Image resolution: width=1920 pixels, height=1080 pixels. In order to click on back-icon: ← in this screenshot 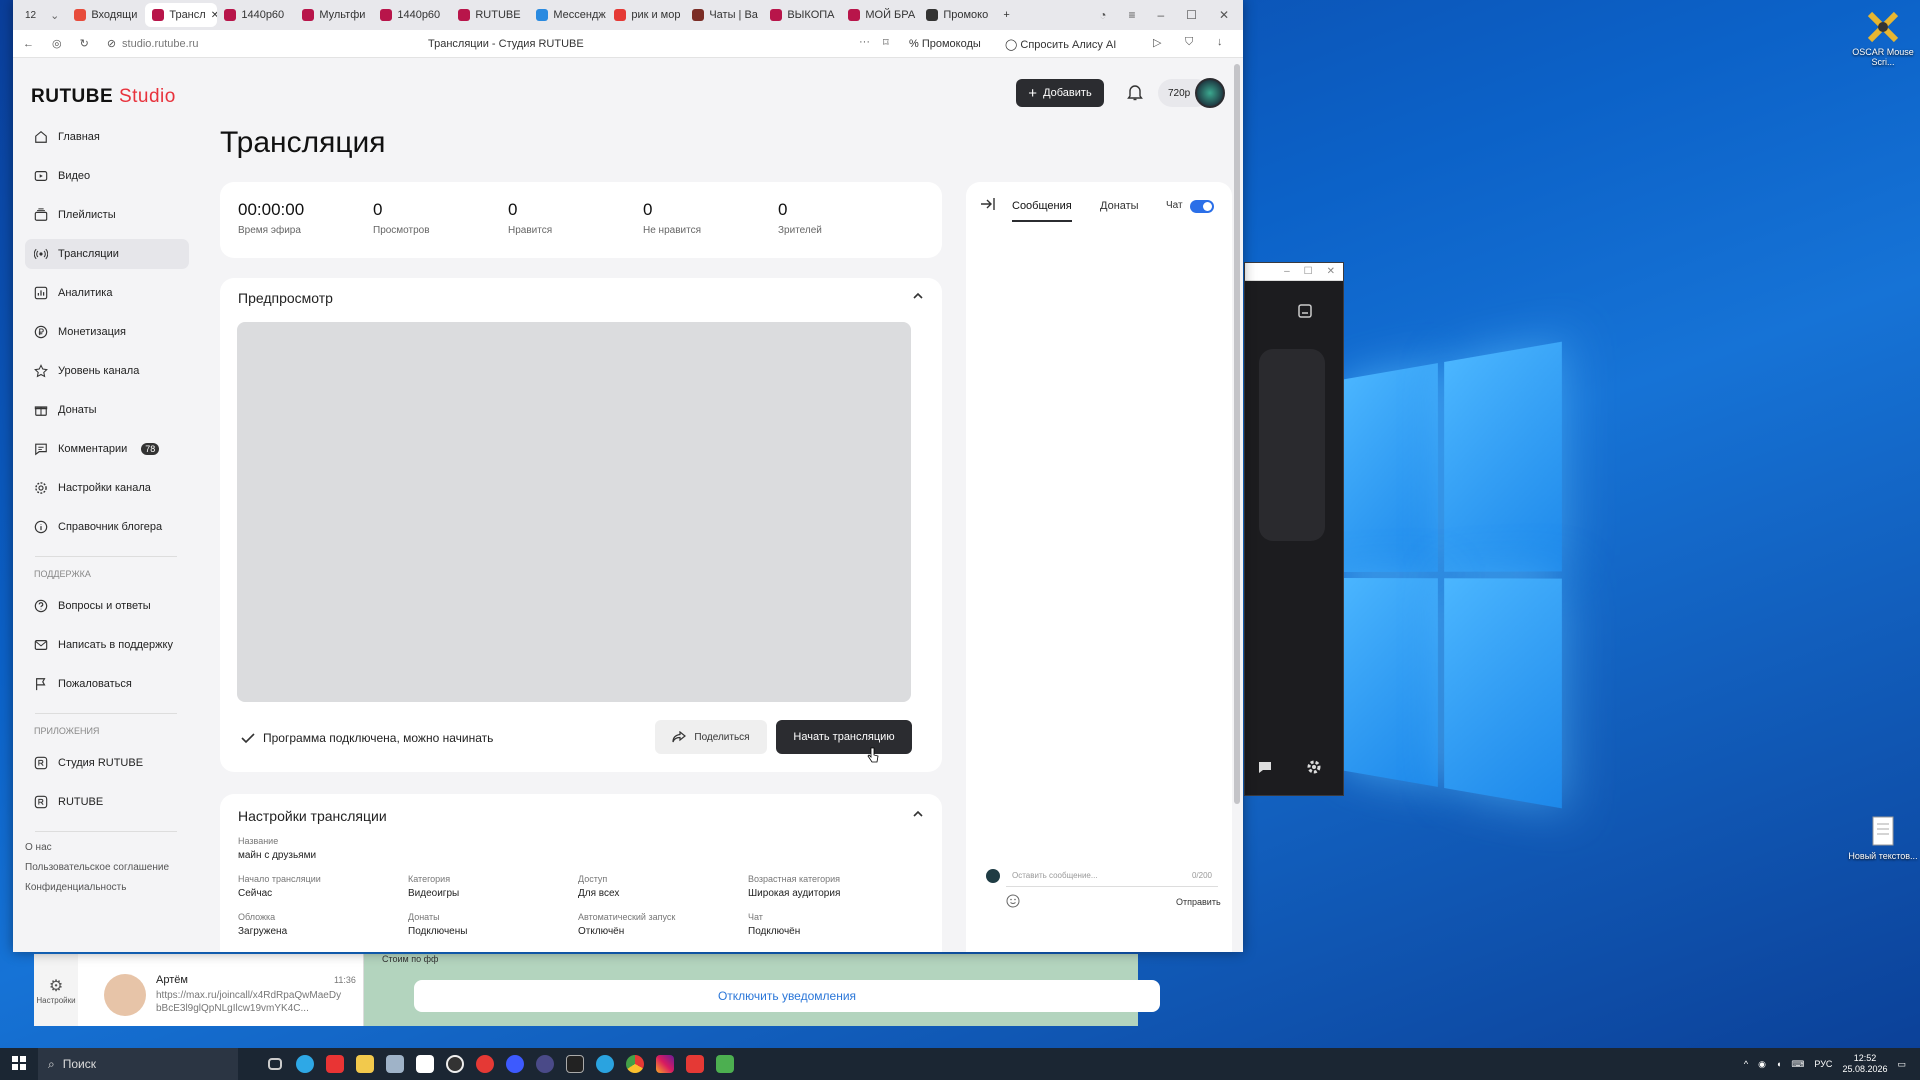, I will do `click(28, 44)`.